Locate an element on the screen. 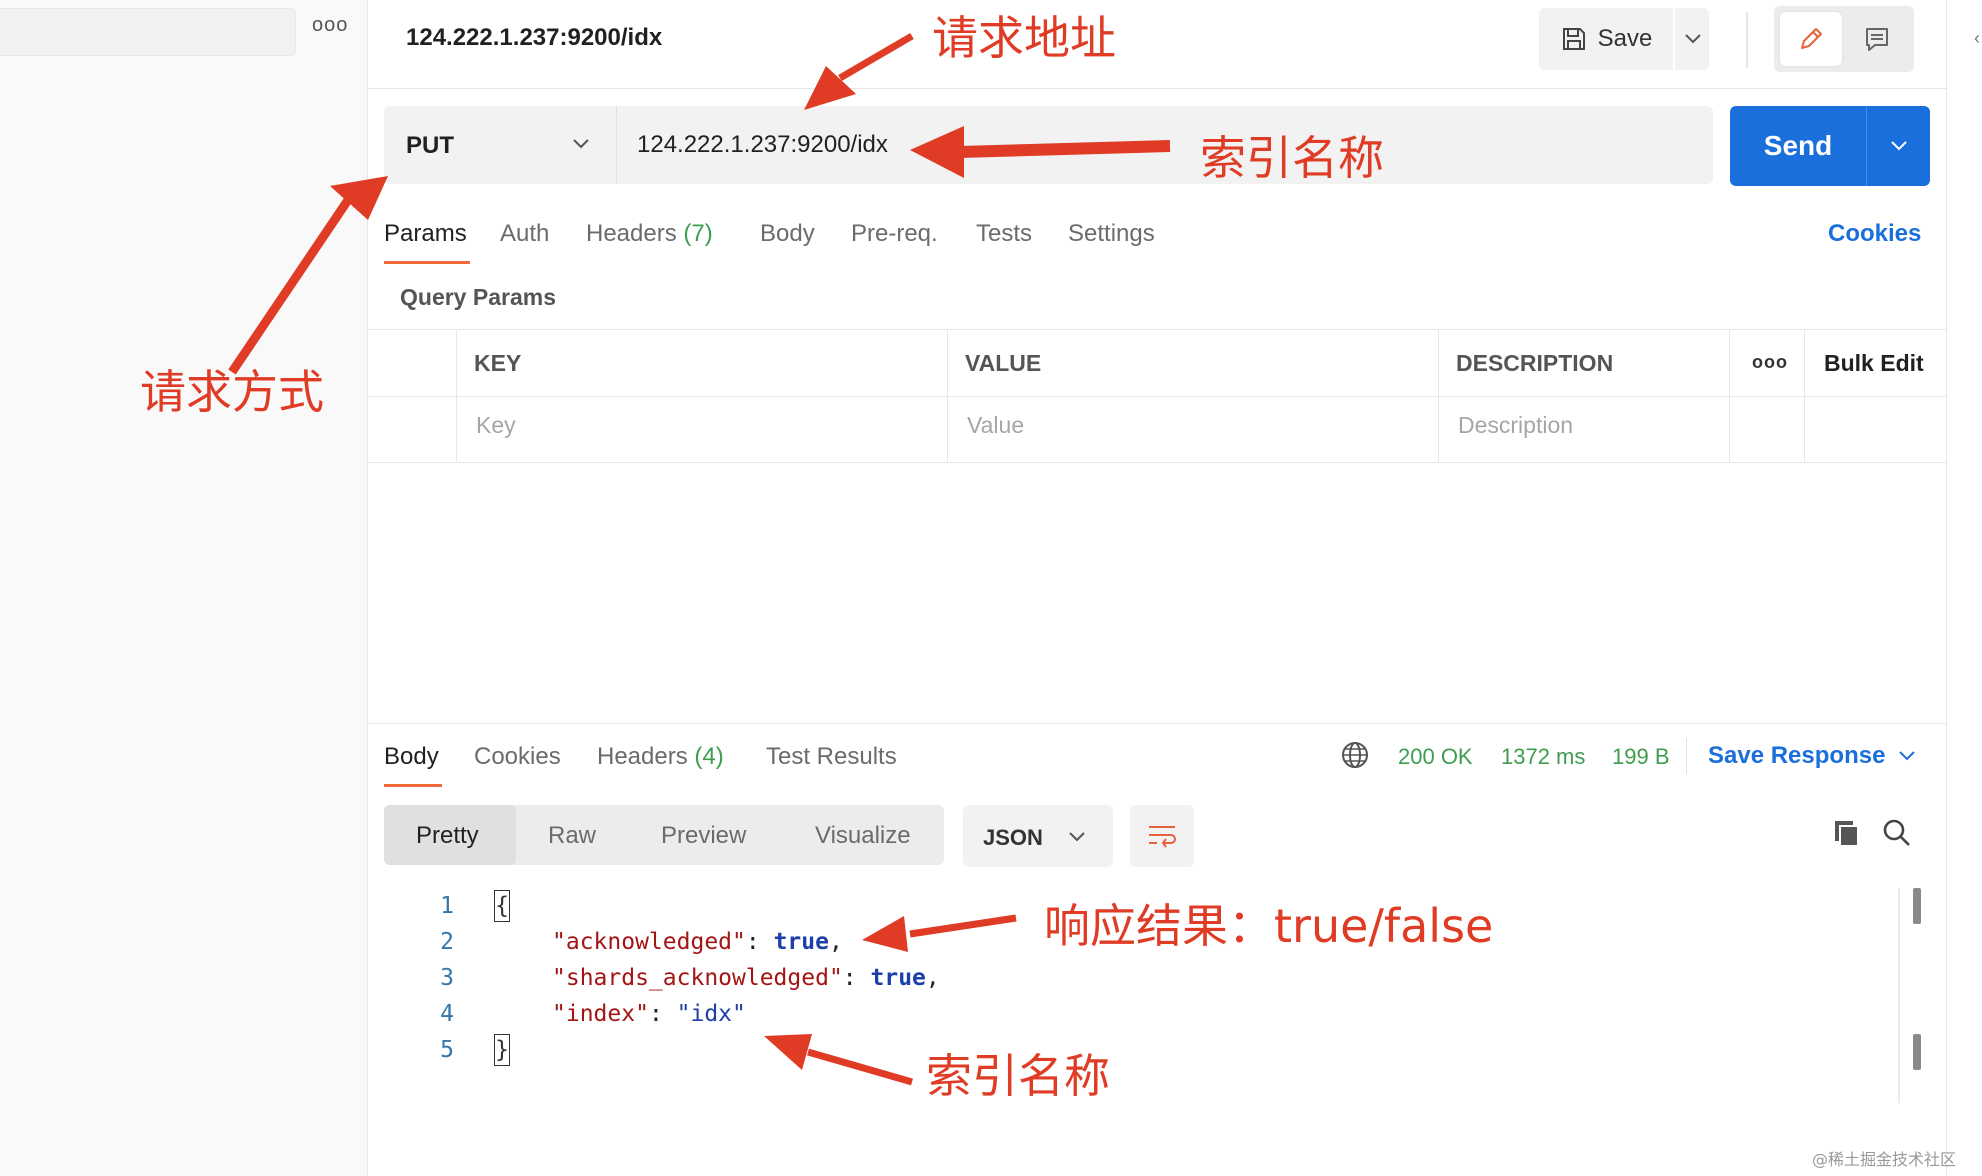  annotation-request-method: 请求方式 is located at coordinates (232, 392).